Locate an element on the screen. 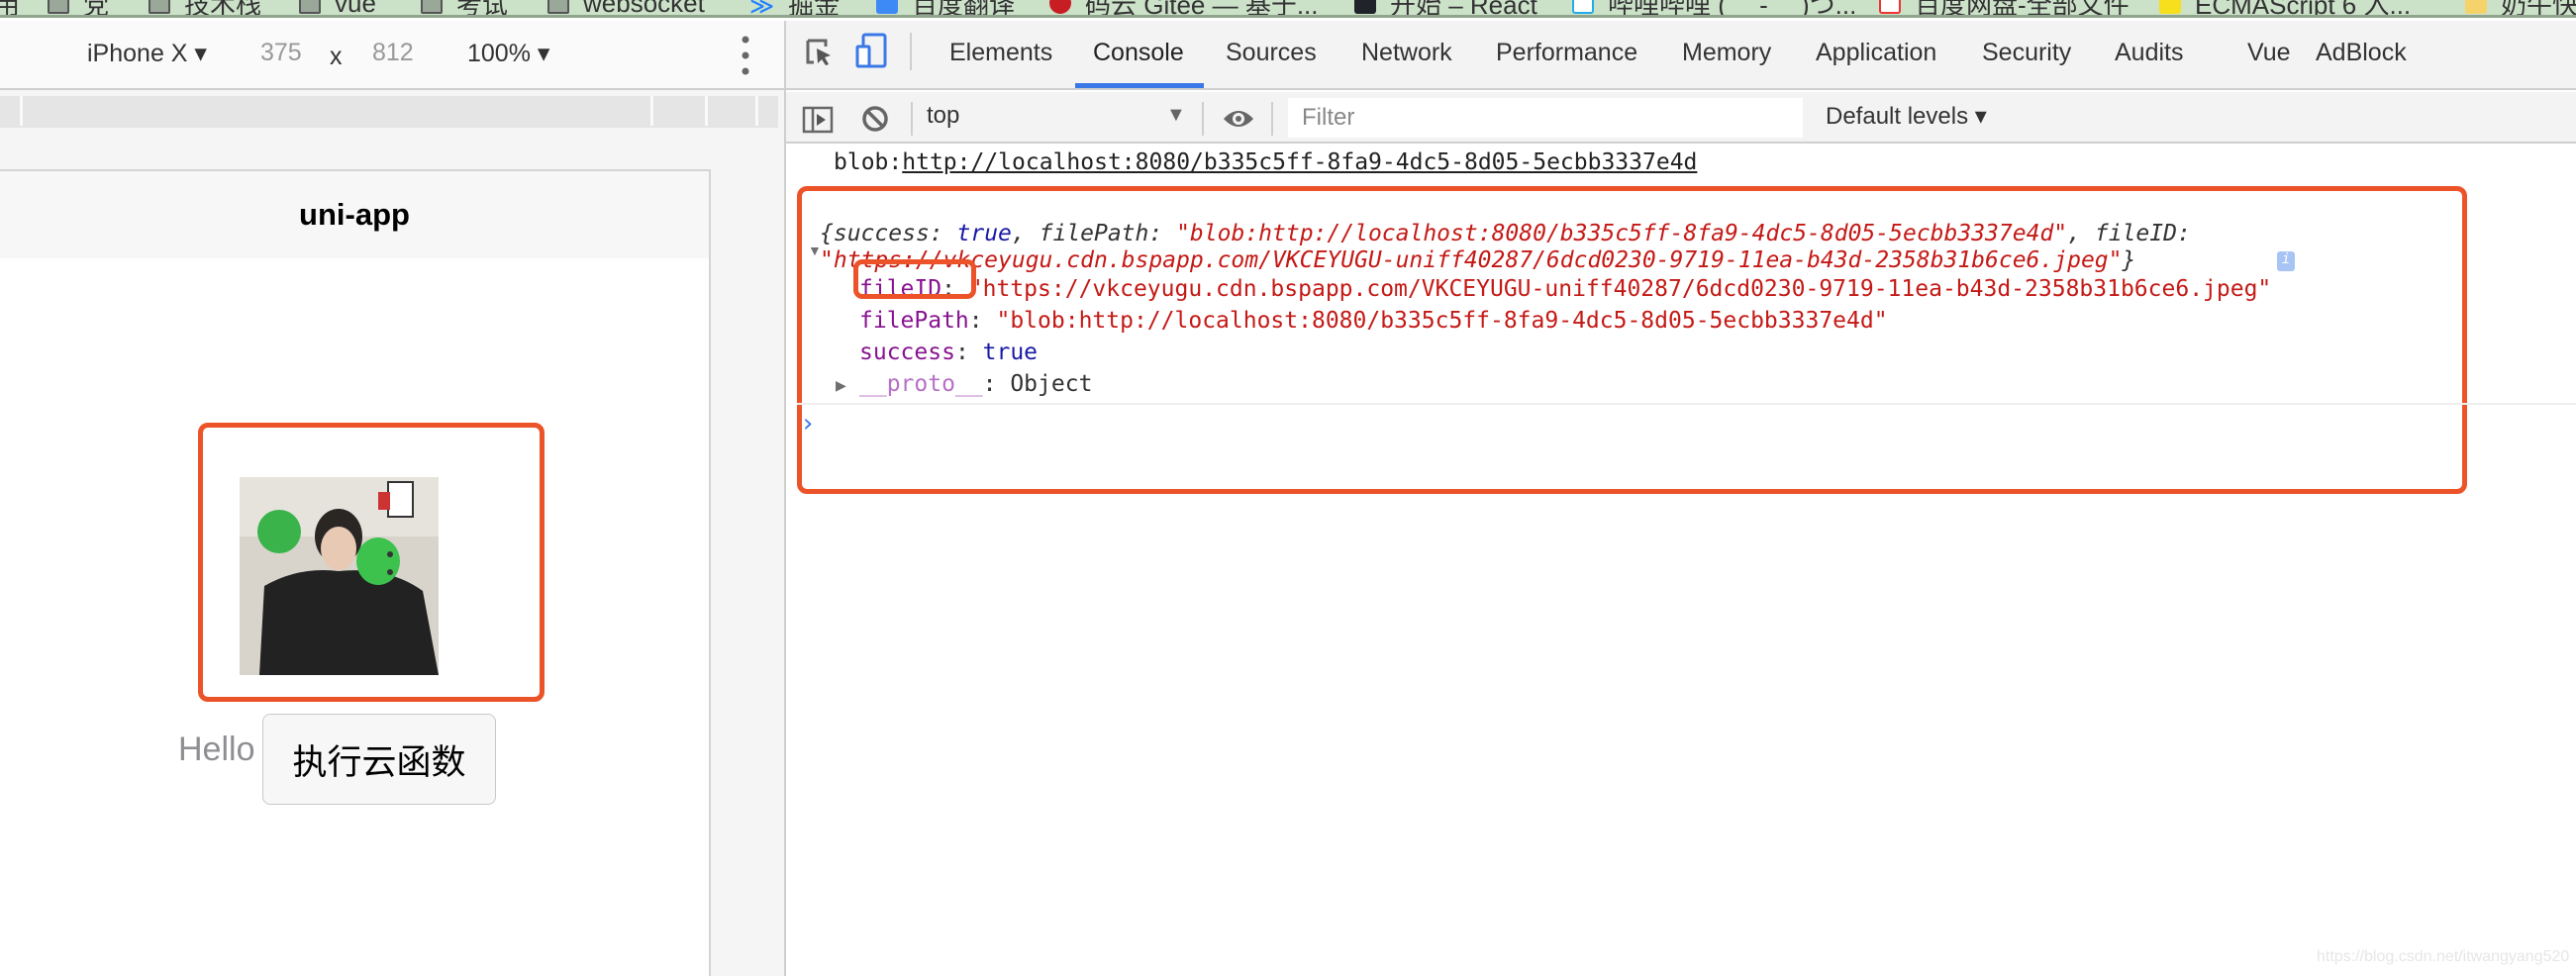 Image resolution: width=2576 pixels, height=976 pixels. tab-elements: Elements is located at coordinates (1001, 53).